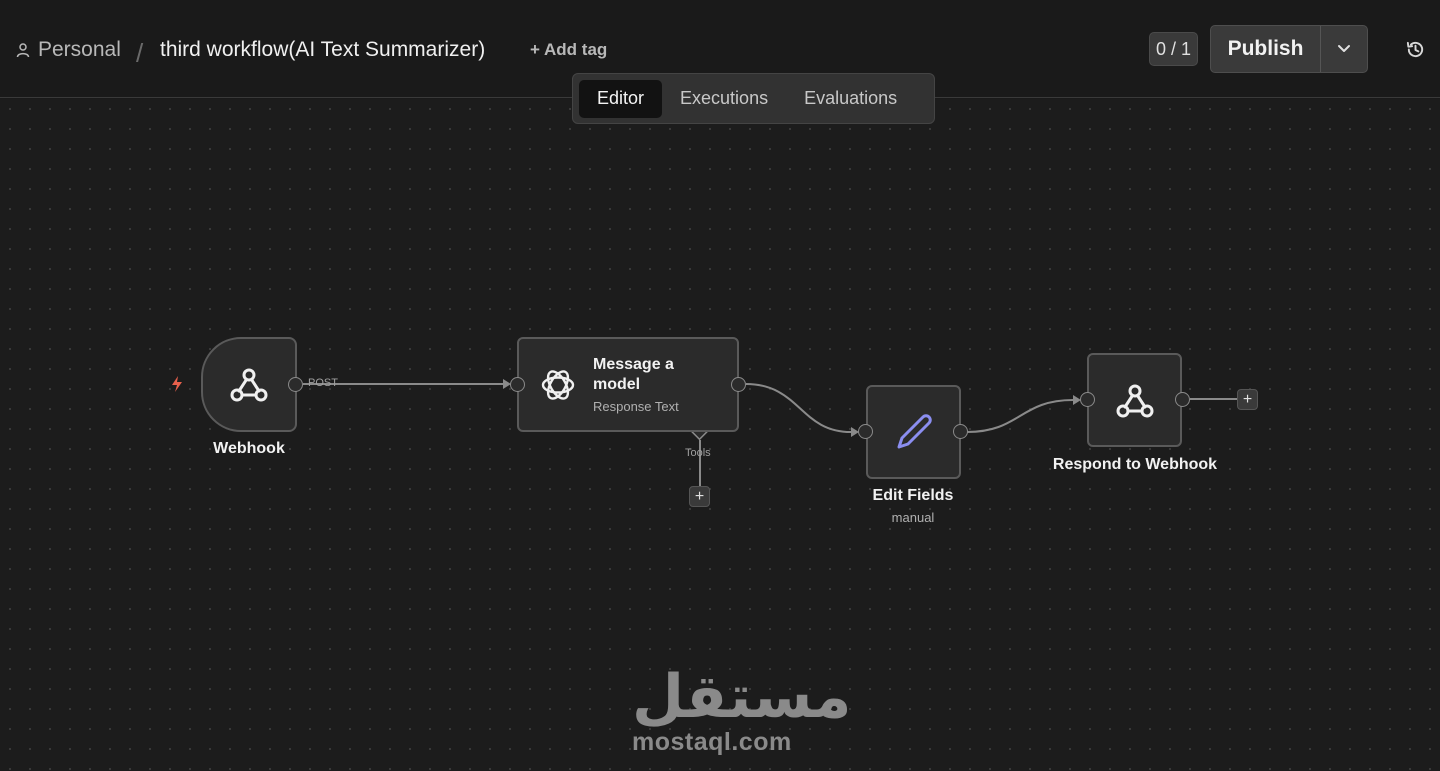 The height and width of the screenshot is (771, 1440). I want to click on workspace-name: Personal, so click(79, 49).